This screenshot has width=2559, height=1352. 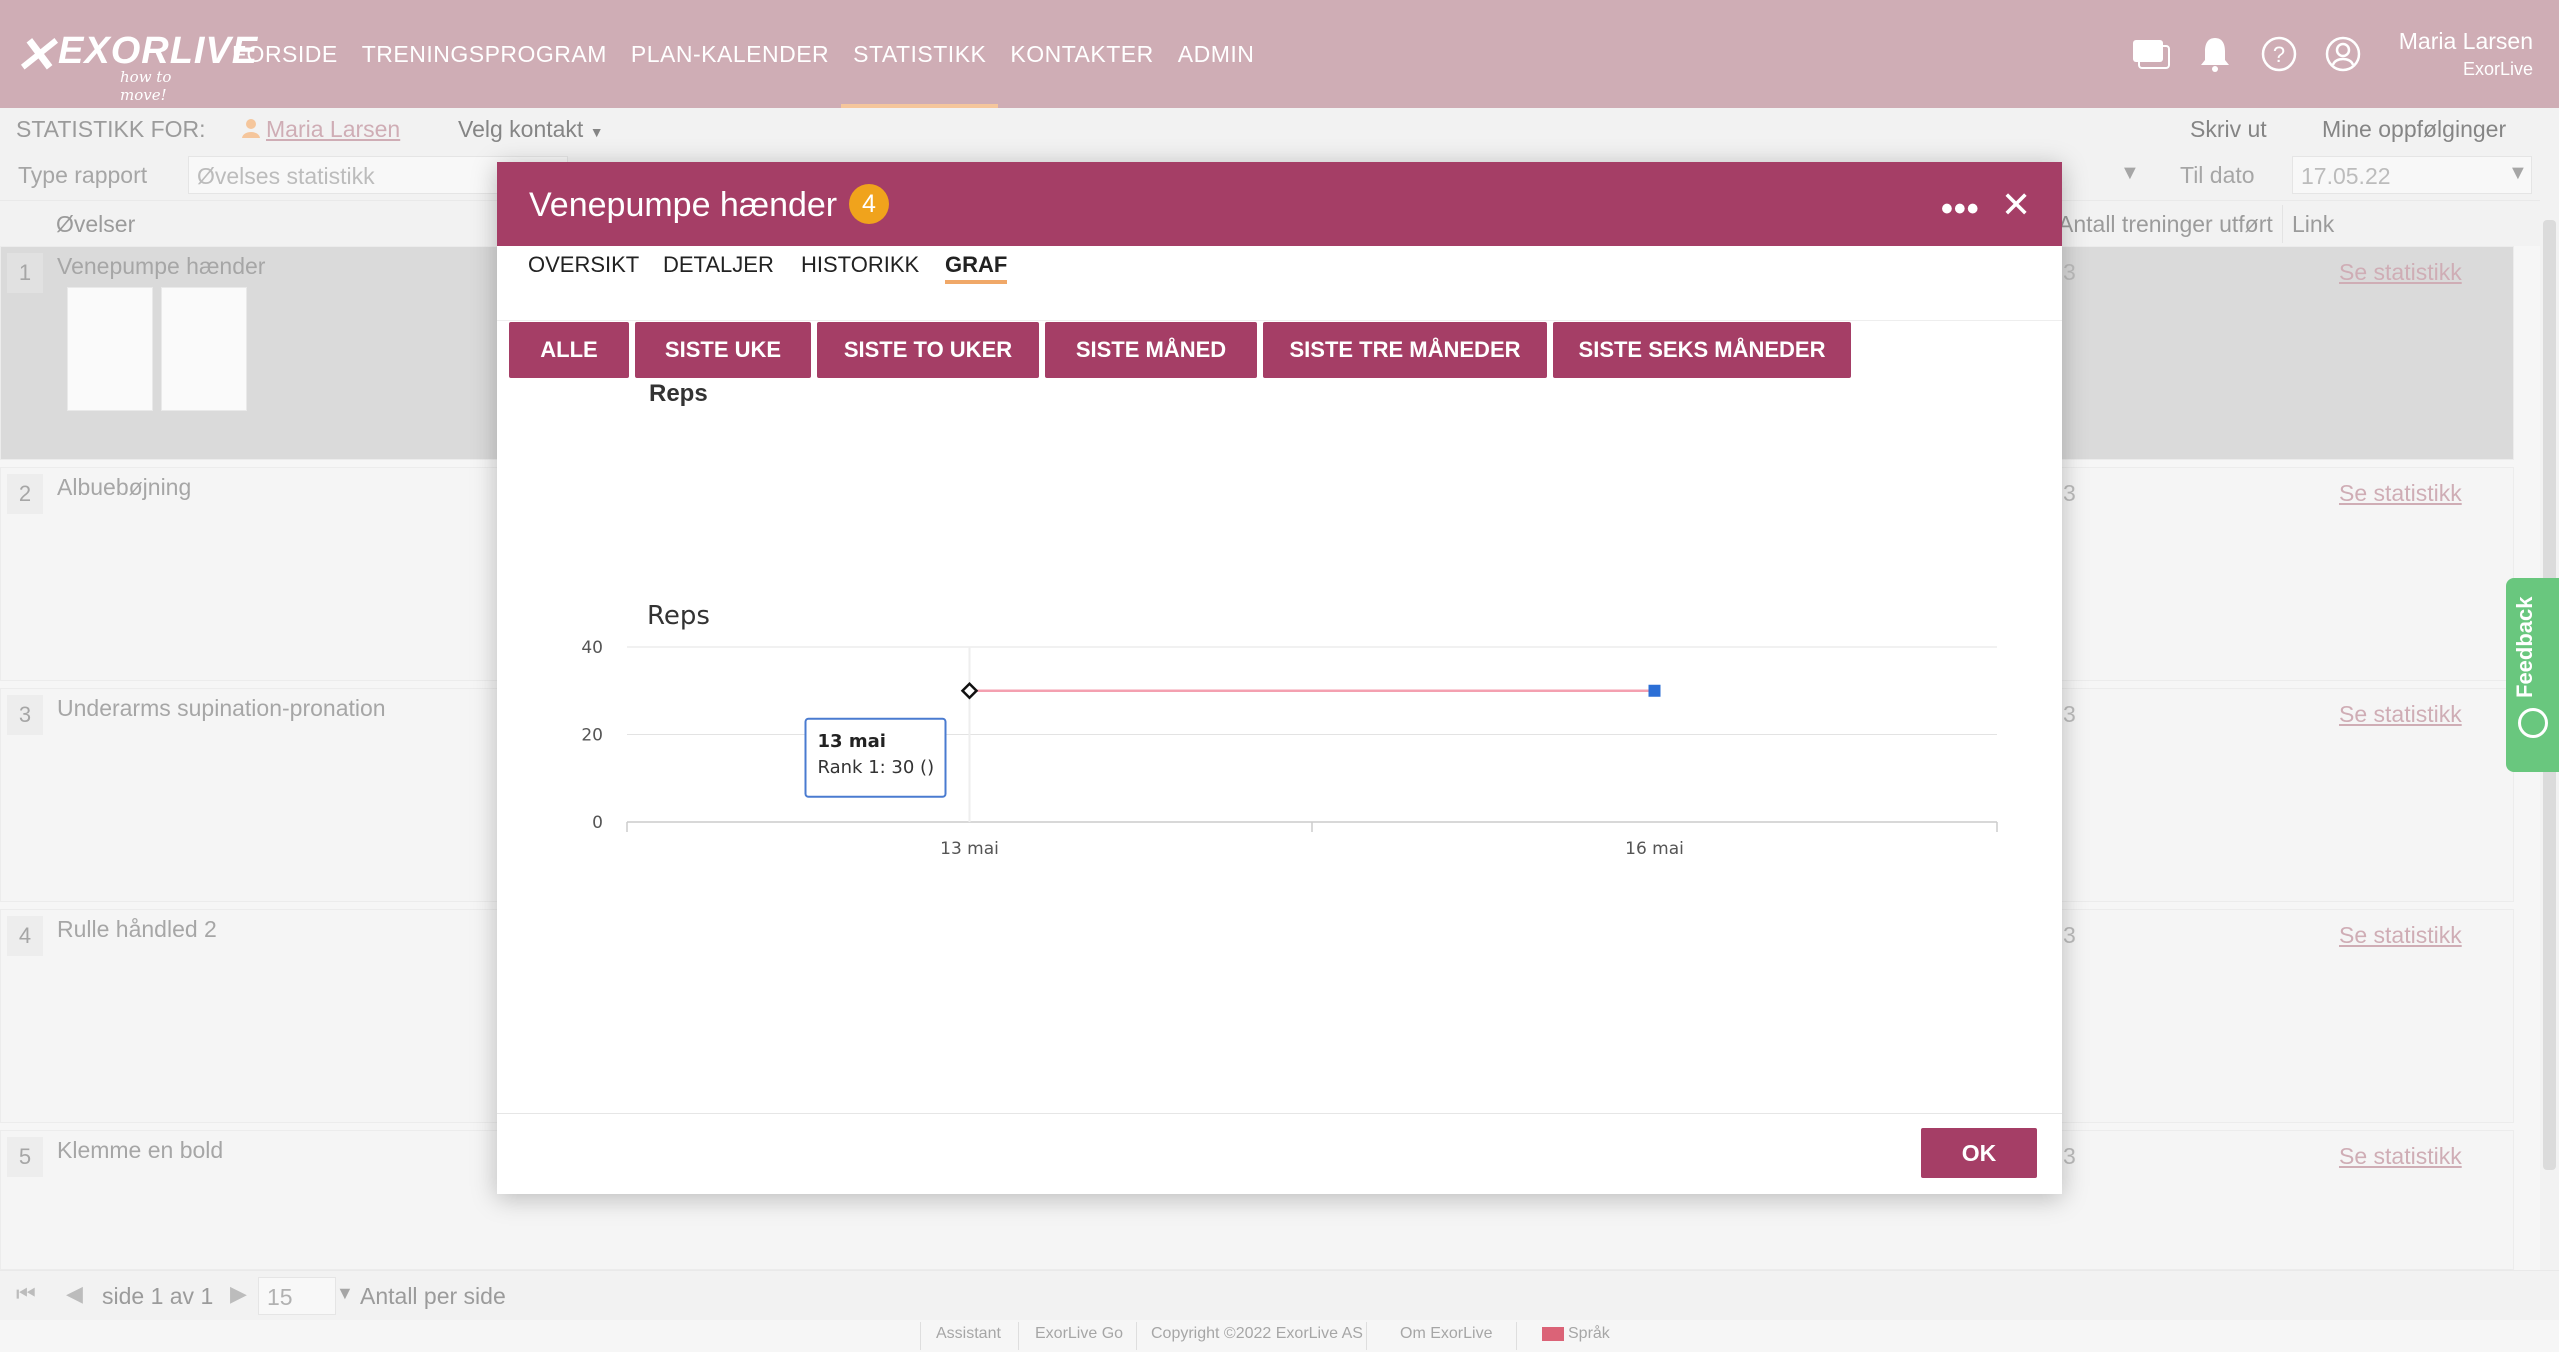 What do you see at coordinates (718, 265) in the screenshot?
I see `tab-detaljer: DETALJER` at bounding box center [718, 265].